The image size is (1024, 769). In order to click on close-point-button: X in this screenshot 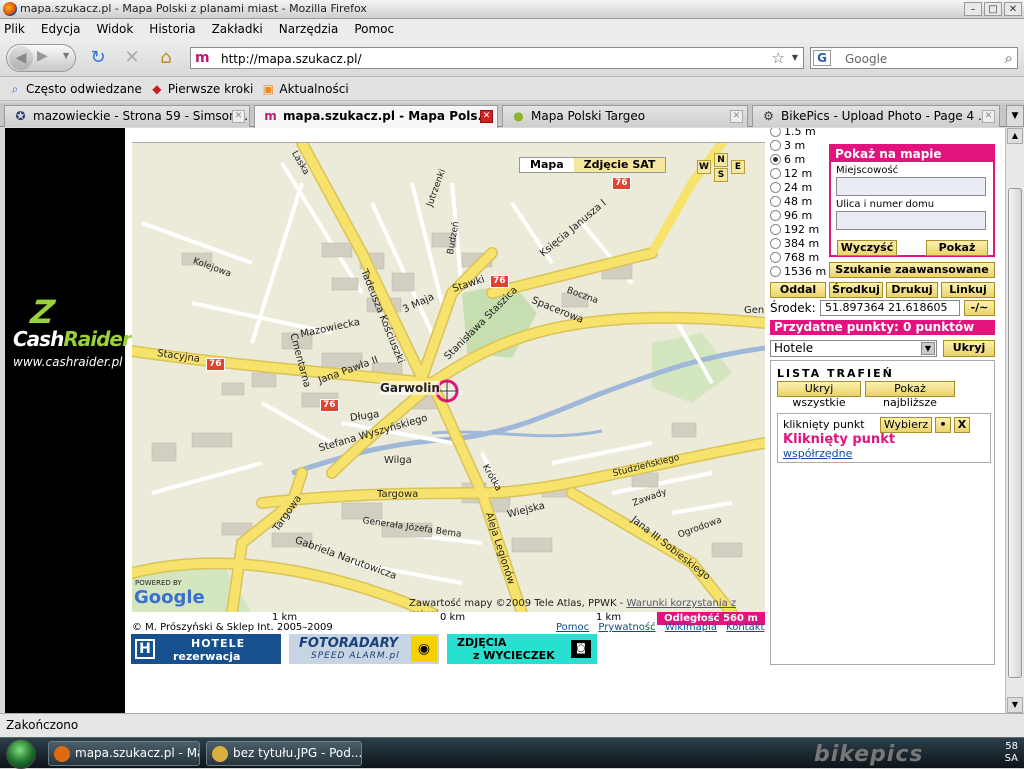, I will do `click(962, 425)`.